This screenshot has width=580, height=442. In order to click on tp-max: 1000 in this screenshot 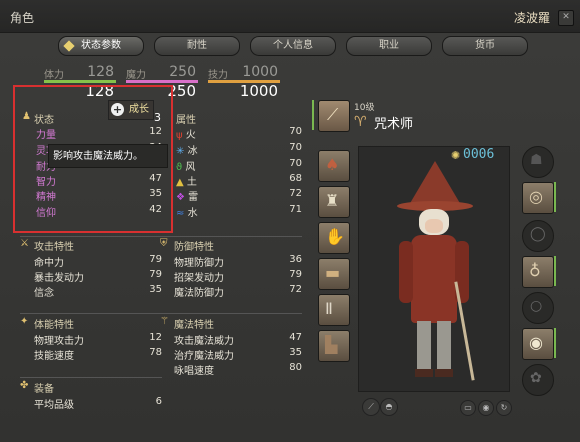, I will do `click(258, 91)`.